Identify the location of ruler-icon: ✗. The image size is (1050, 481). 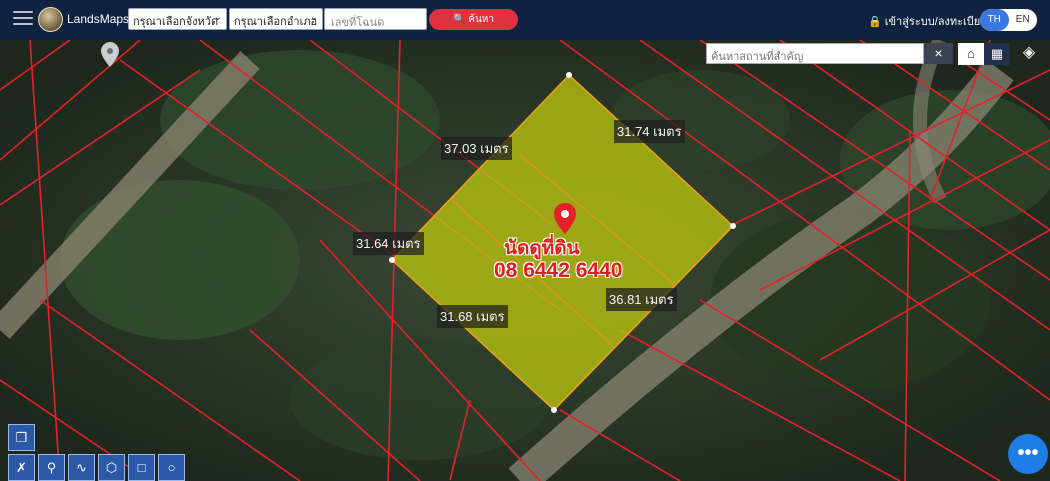
(21, 467).